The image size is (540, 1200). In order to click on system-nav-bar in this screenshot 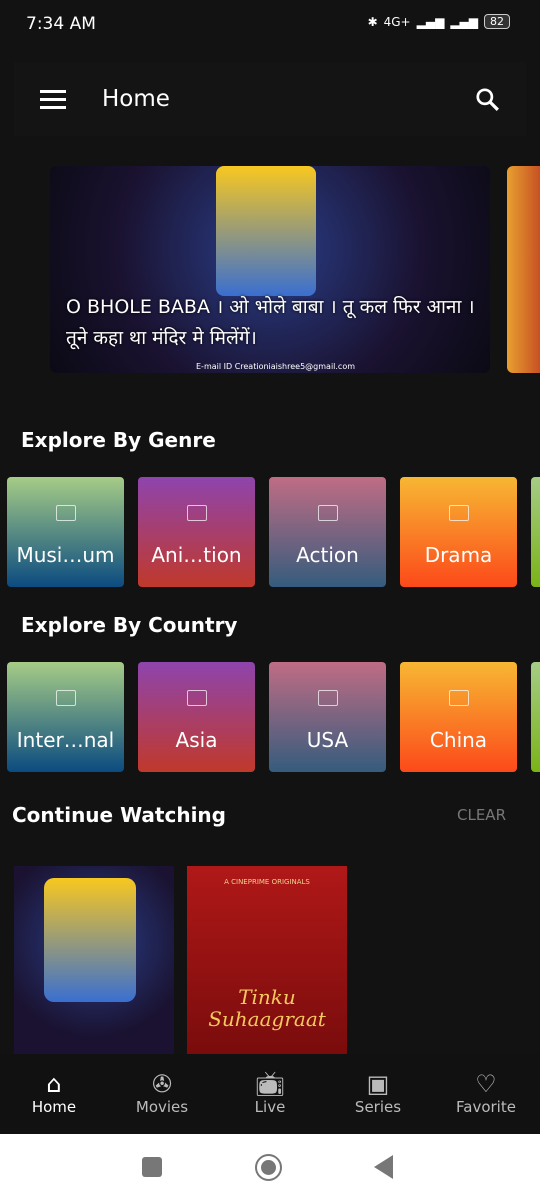, I will do `click(270, 1167)`.